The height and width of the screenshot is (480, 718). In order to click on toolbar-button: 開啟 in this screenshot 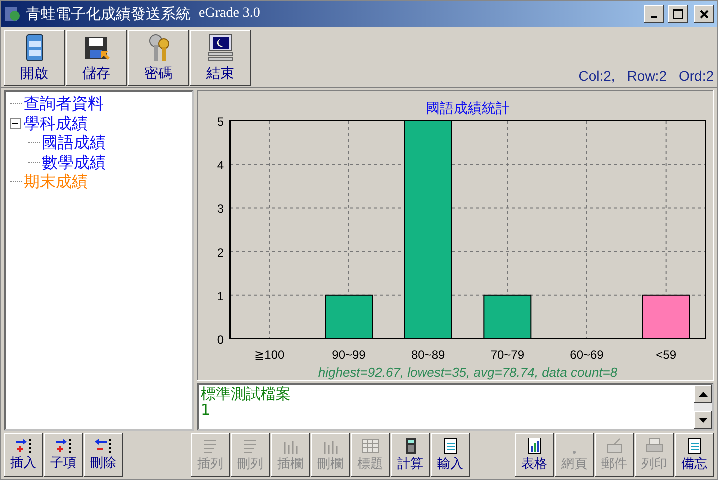, I will do `click(34, 58)`.